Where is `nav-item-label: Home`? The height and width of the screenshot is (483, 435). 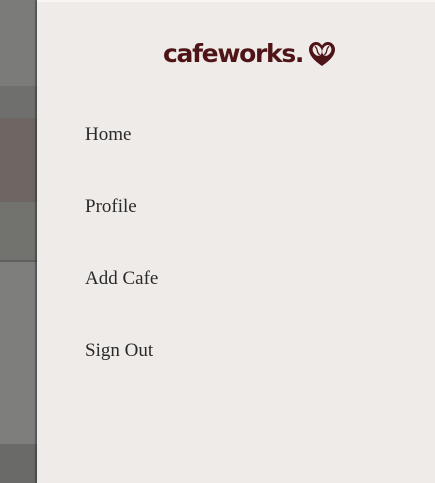
nav-item-label: Home is located at coordinates (108, 134).